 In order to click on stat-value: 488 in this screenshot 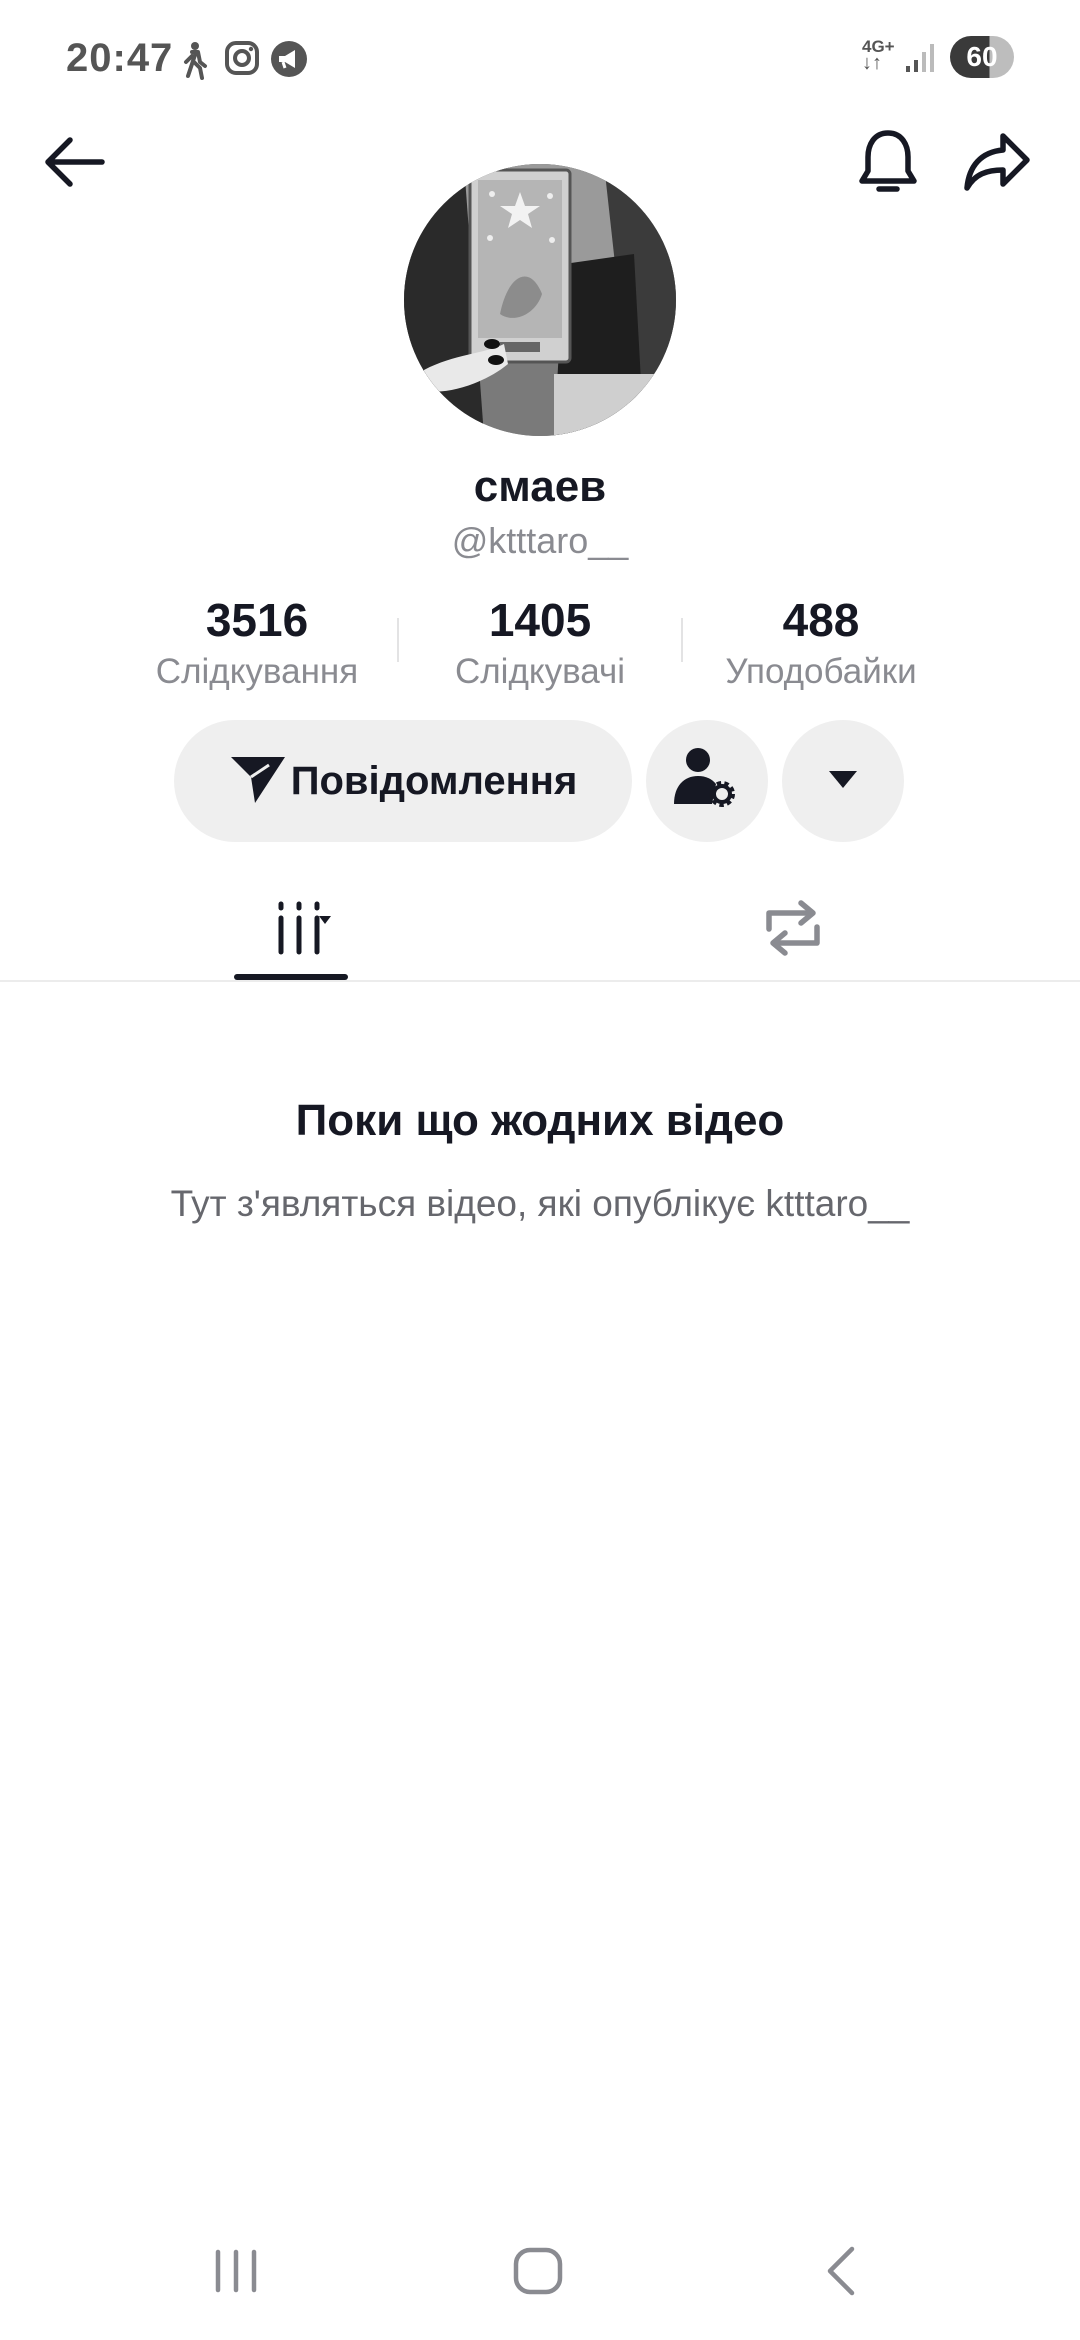, I will do `click(821, 620)`.